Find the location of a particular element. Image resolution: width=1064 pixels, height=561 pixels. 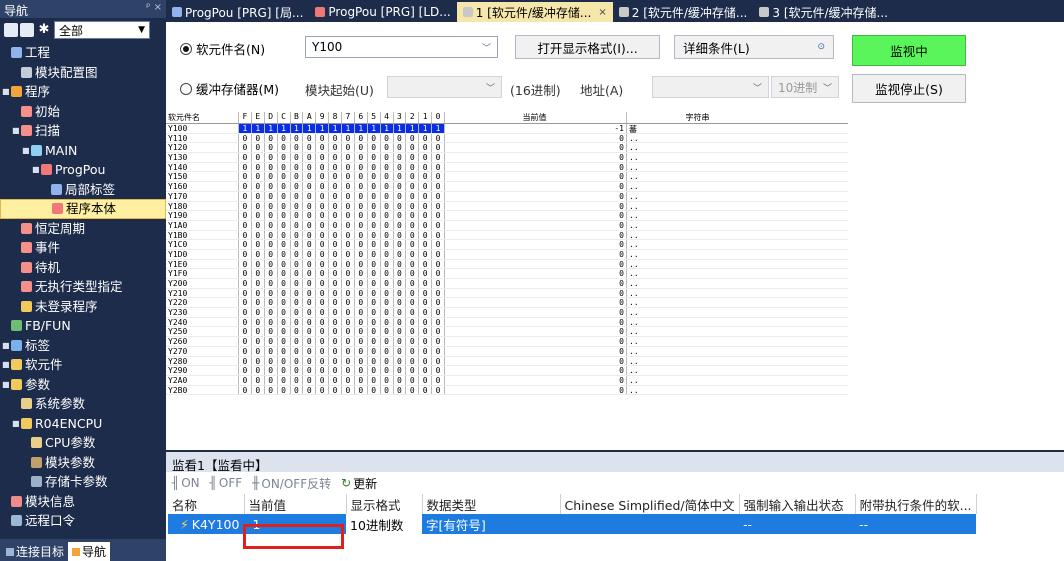

grid-row: Y1F0 0 0 0 0 0 0 0 0 0 0 0 0 0 0 0 0 0.. is located at coordinates (507, 274).